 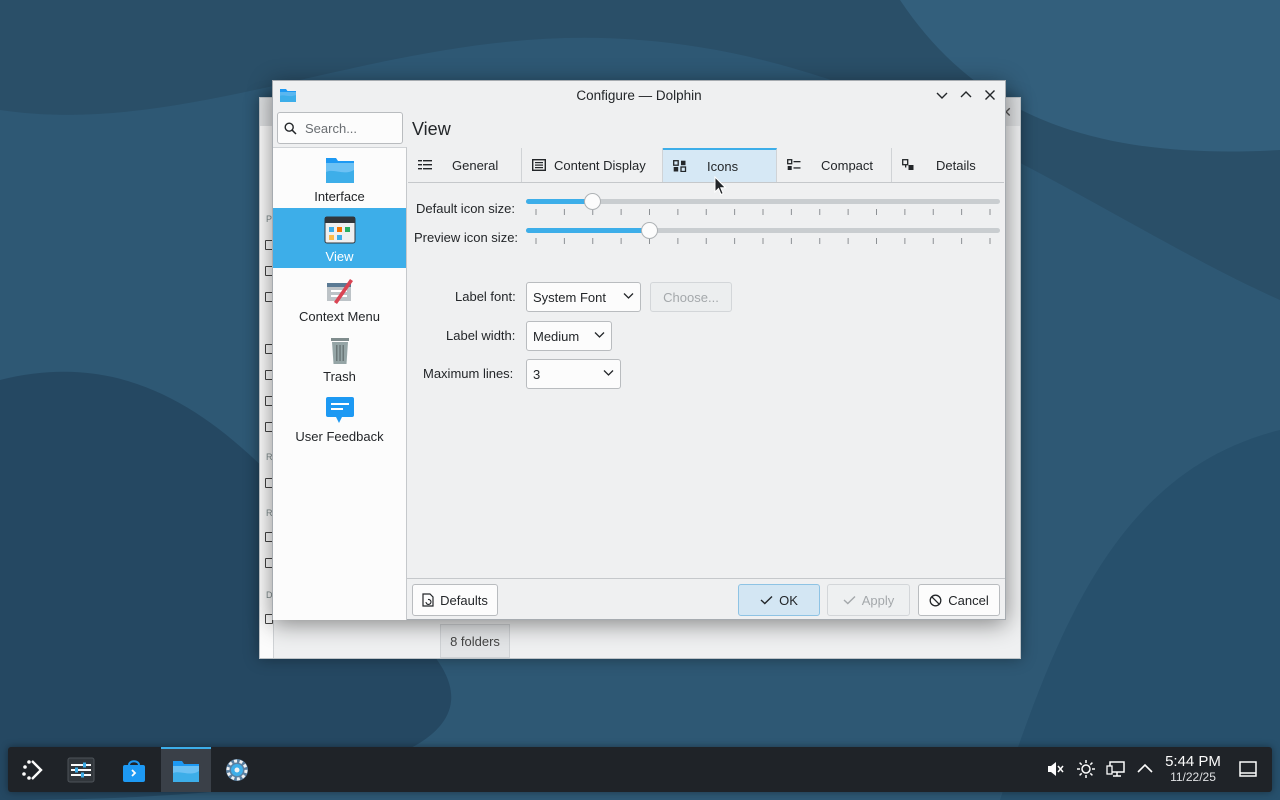 What do you see at coordinates (763, 233) in the screenshot?
I see `preview-icon-size-slider` at bounding box center [763, 233].